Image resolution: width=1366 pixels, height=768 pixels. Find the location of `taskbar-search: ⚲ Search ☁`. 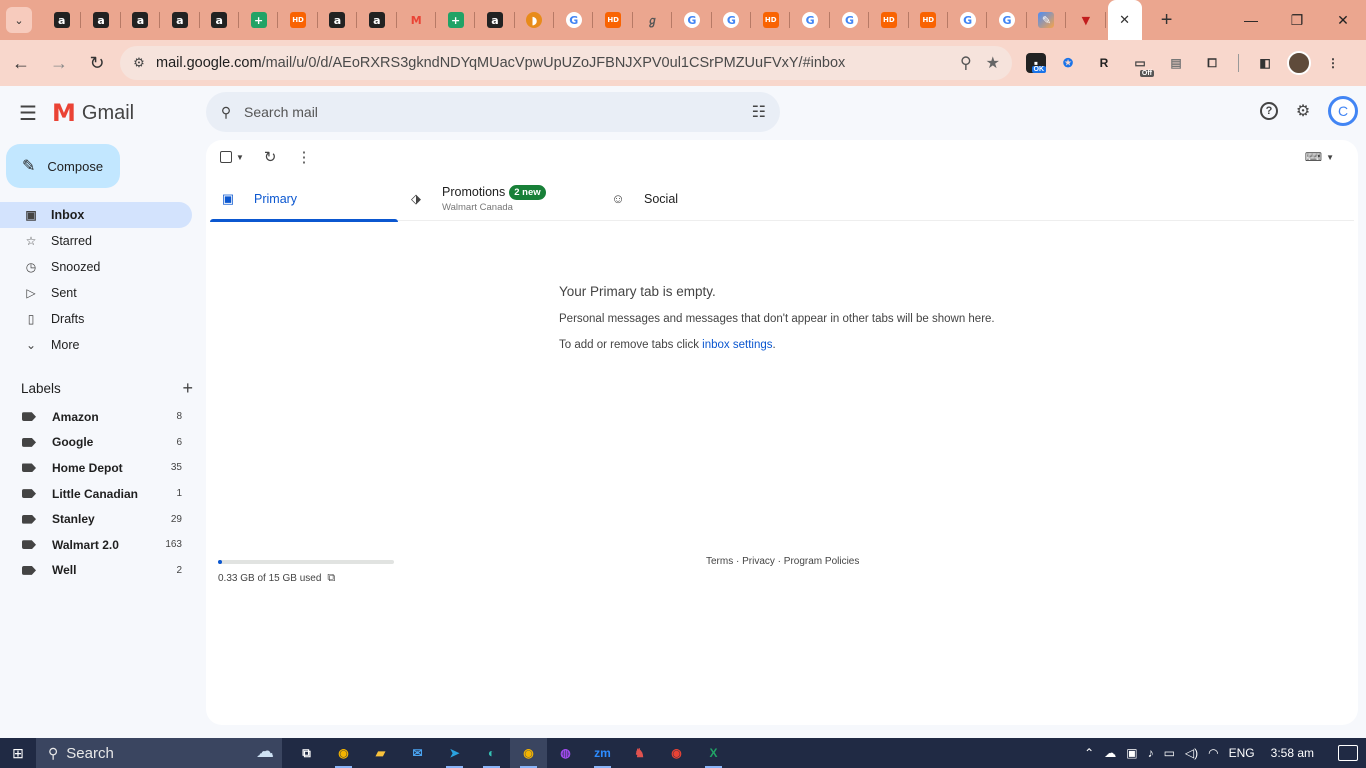

taskbar-search: ⚲ Search ☁ is located at coordinates (159, 753).